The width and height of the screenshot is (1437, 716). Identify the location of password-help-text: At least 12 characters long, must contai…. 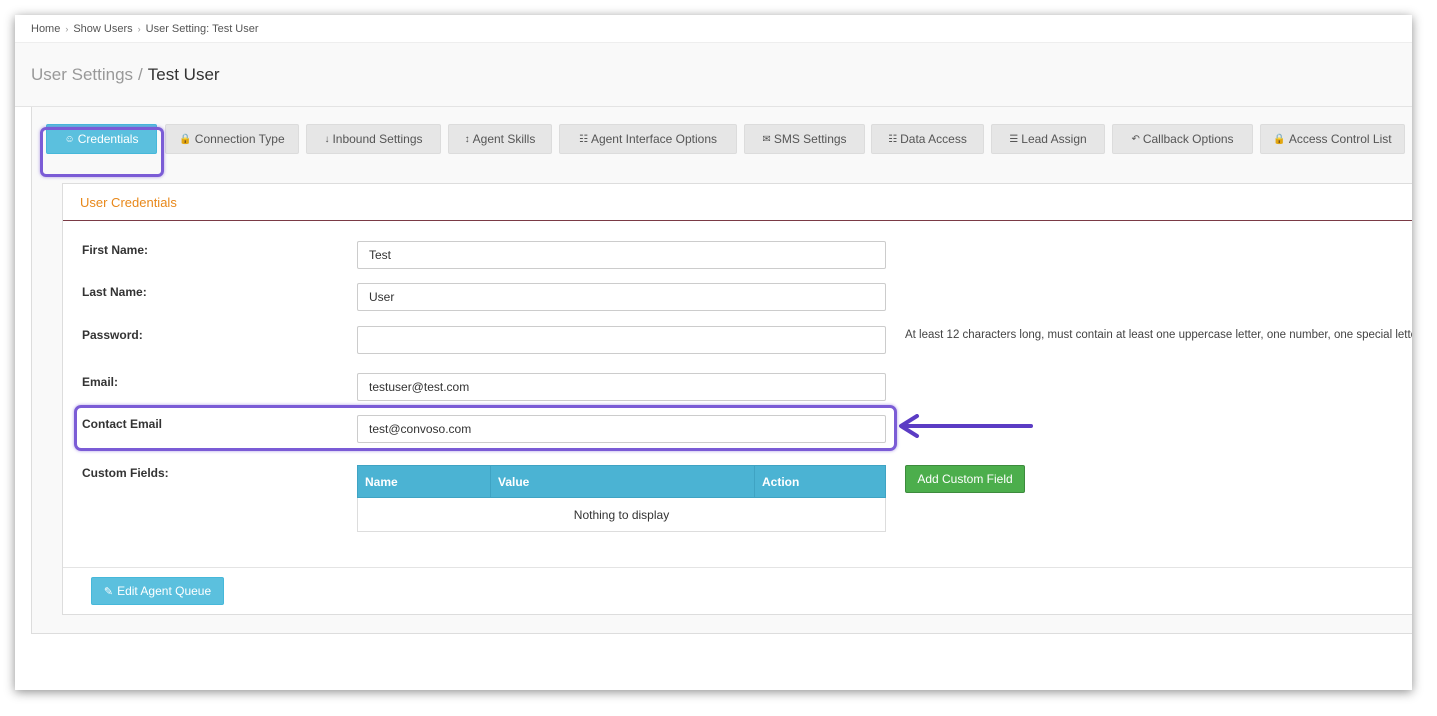
(1158, 335).